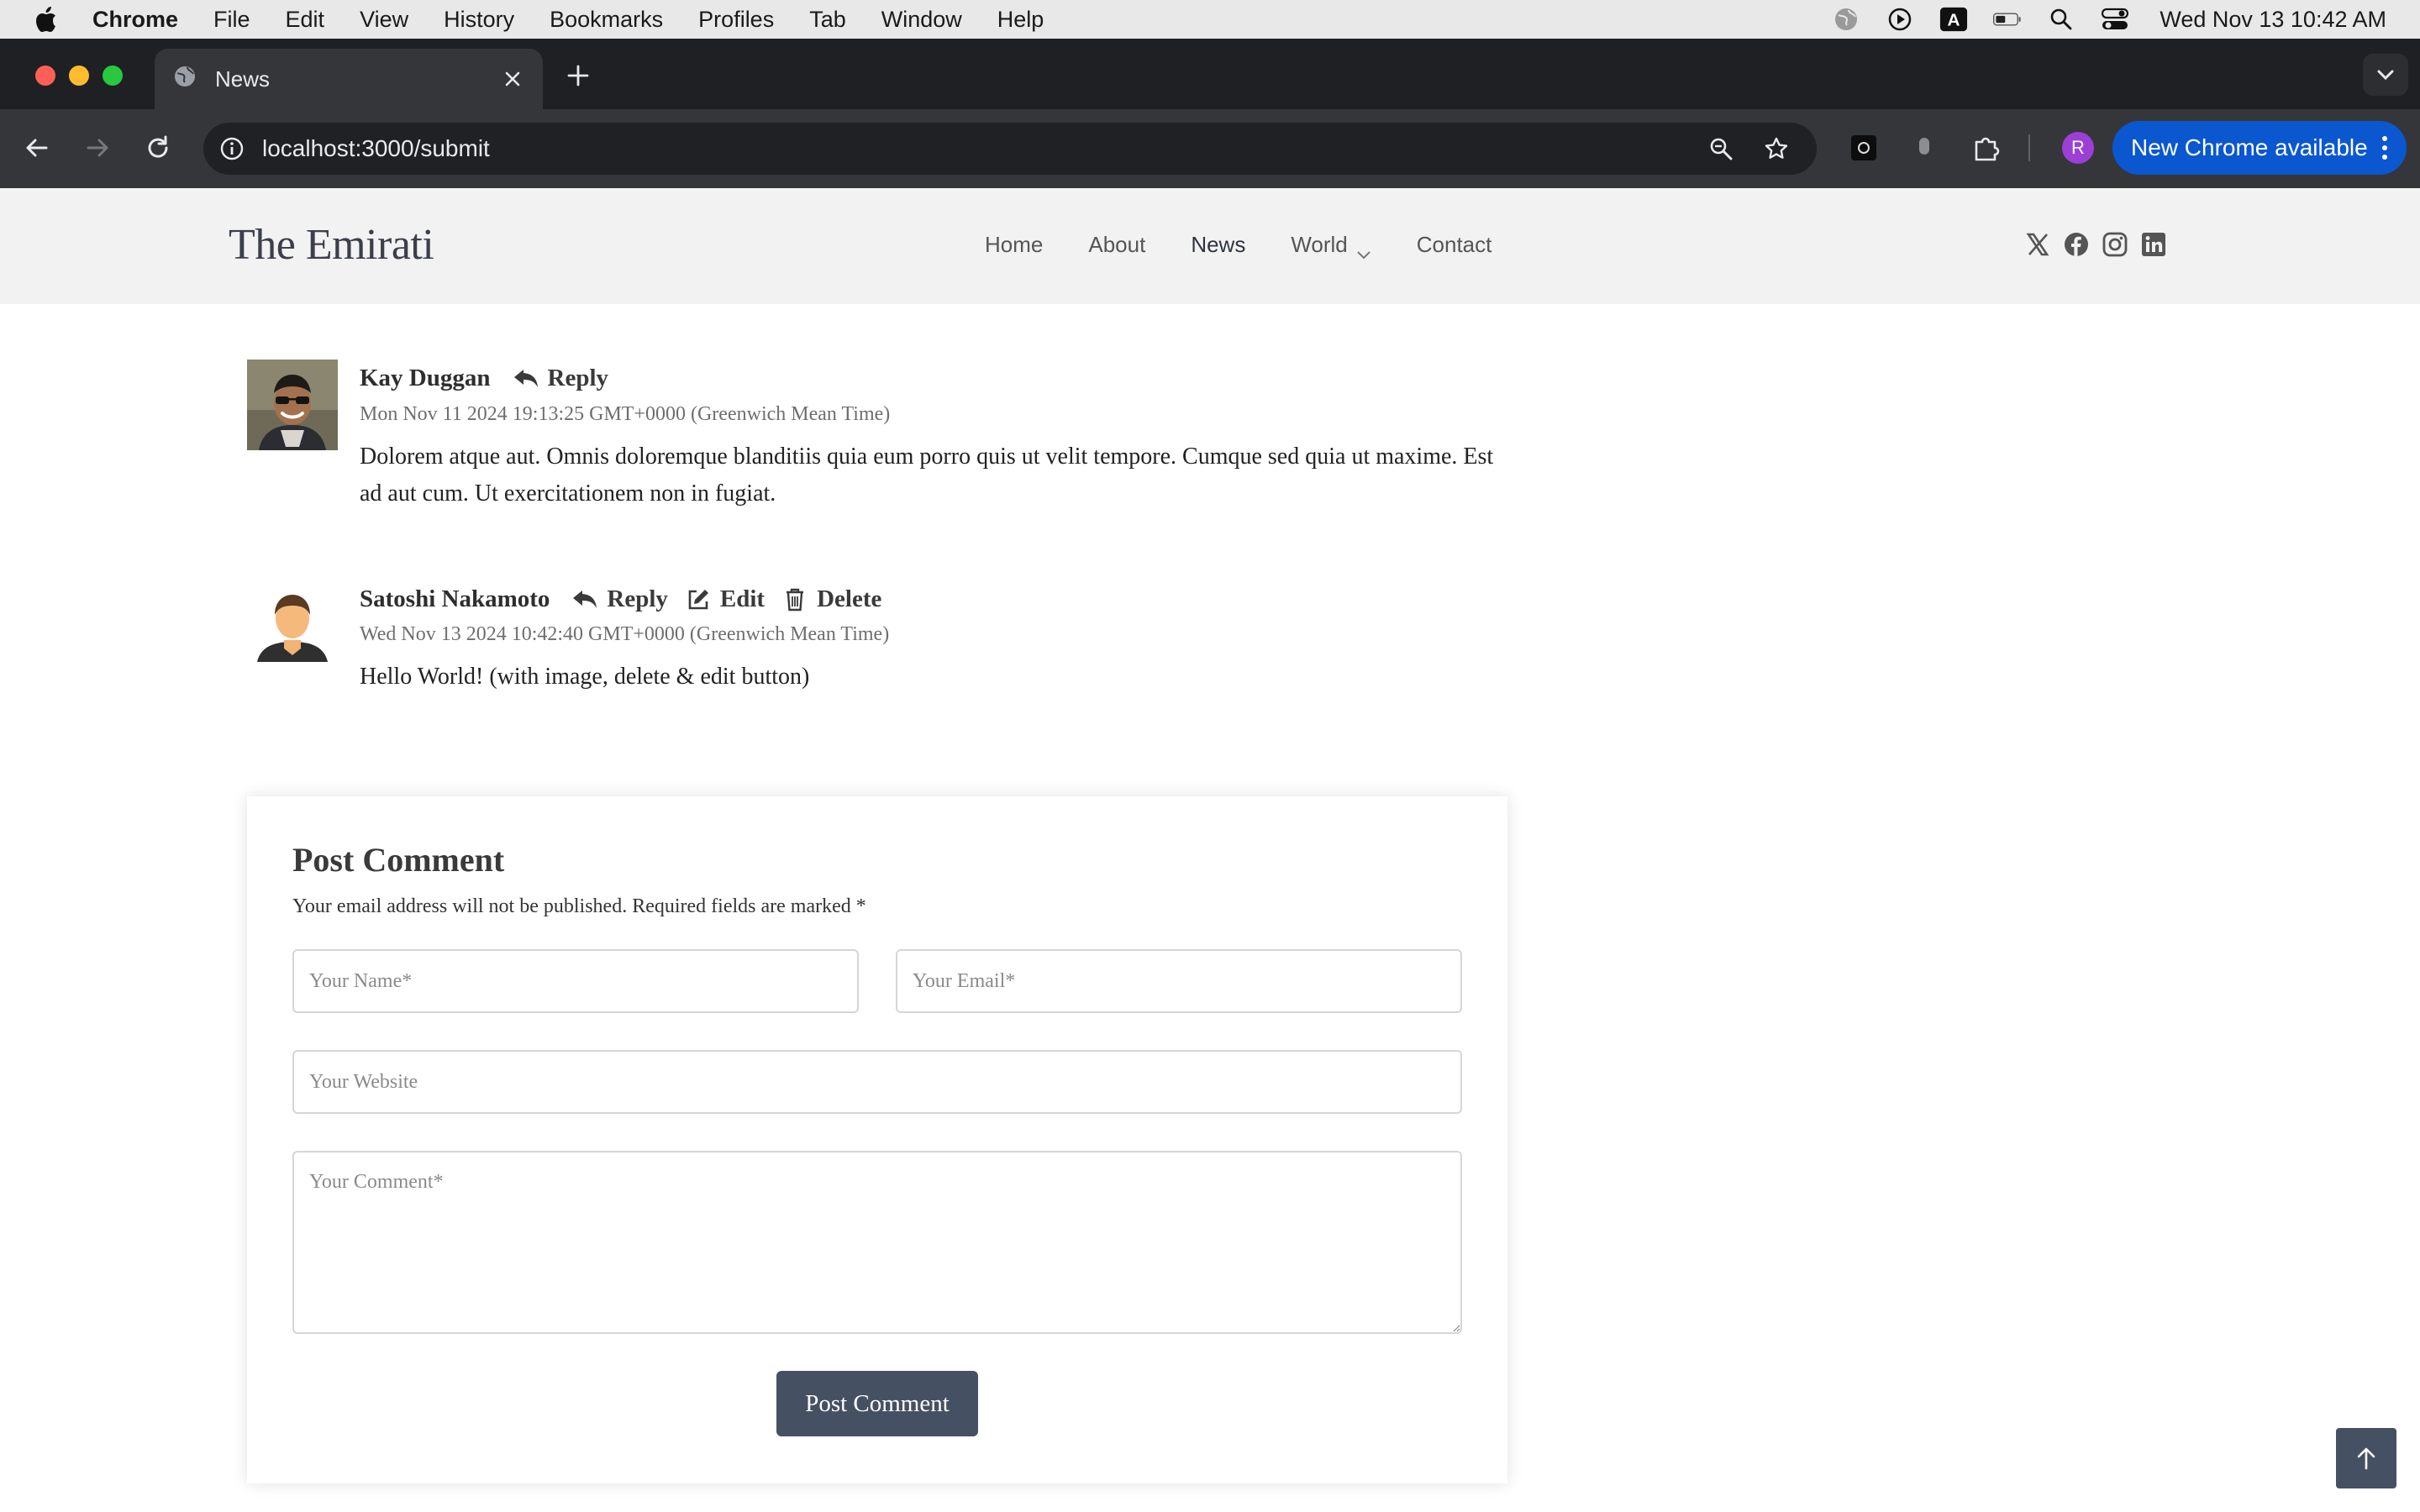 The width and height of the screenshot is (2420, 1512). What do you see at coordinates (2273, 20) in the screenshot?
I see `menubar-clock: Wed Nov 13 10:42 AM` at bounding box center [2273, 20].